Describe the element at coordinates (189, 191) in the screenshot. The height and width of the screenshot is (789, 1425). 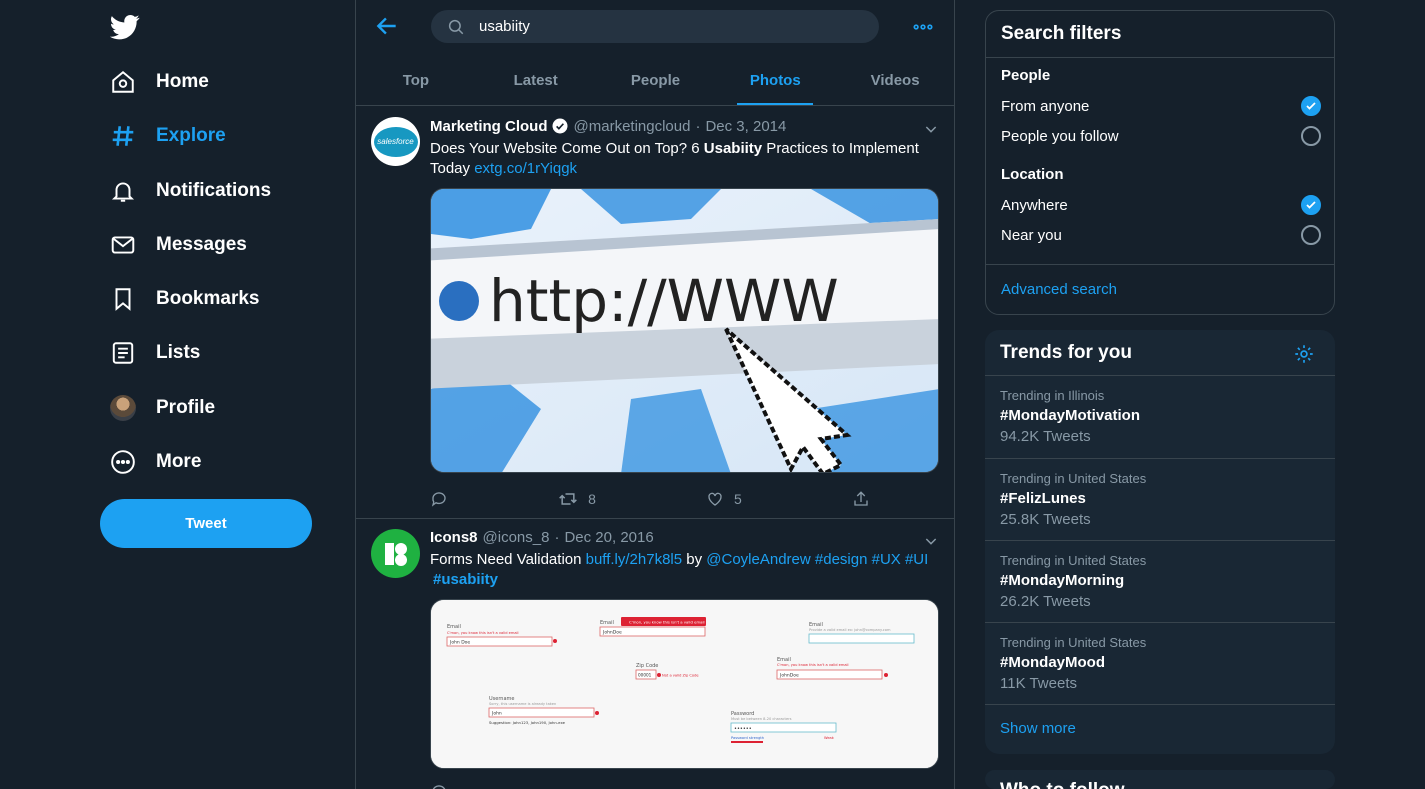
I see `nav-notifications: Notifications` at that location.